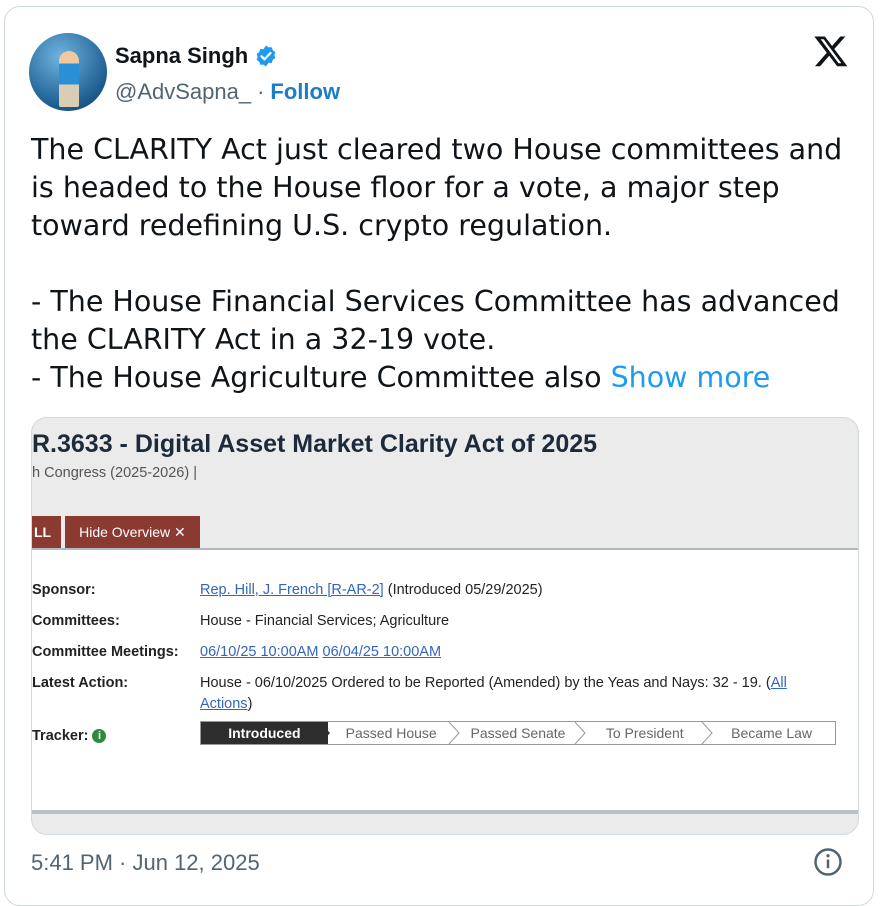 This screenshot has width=880, height=906. Describe the element at coordinates (305, 92) in the screenshot. I see `follow-button: Follow` at that location.